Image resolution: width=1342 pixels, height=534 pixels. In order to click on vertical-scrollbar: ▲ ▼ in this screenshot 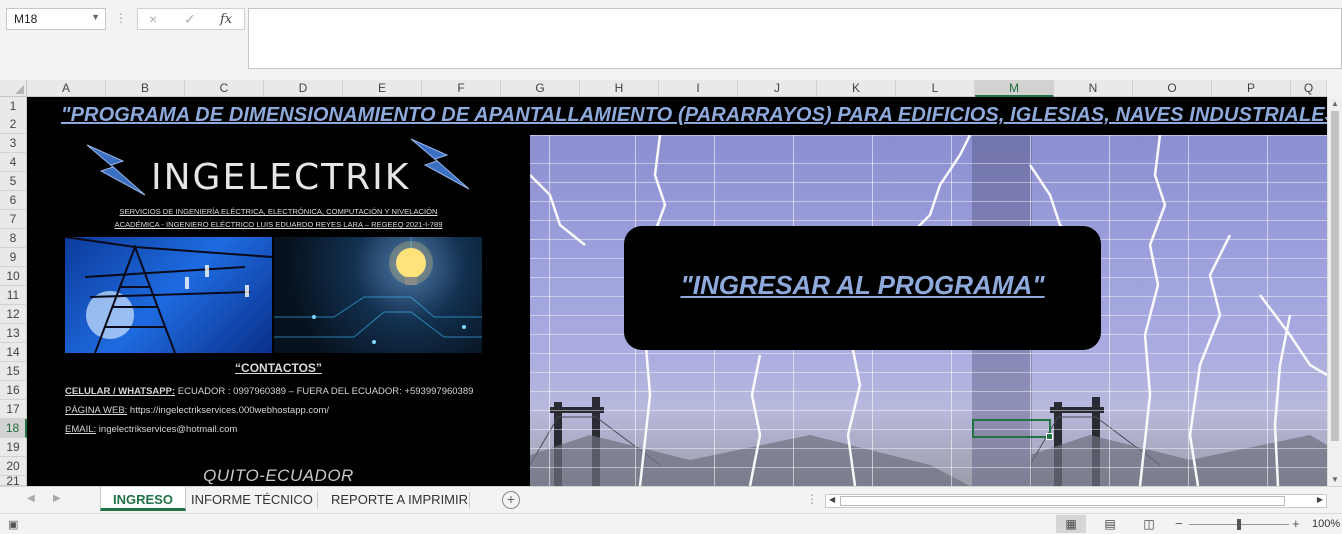, I will do `click(1334, 291)`.